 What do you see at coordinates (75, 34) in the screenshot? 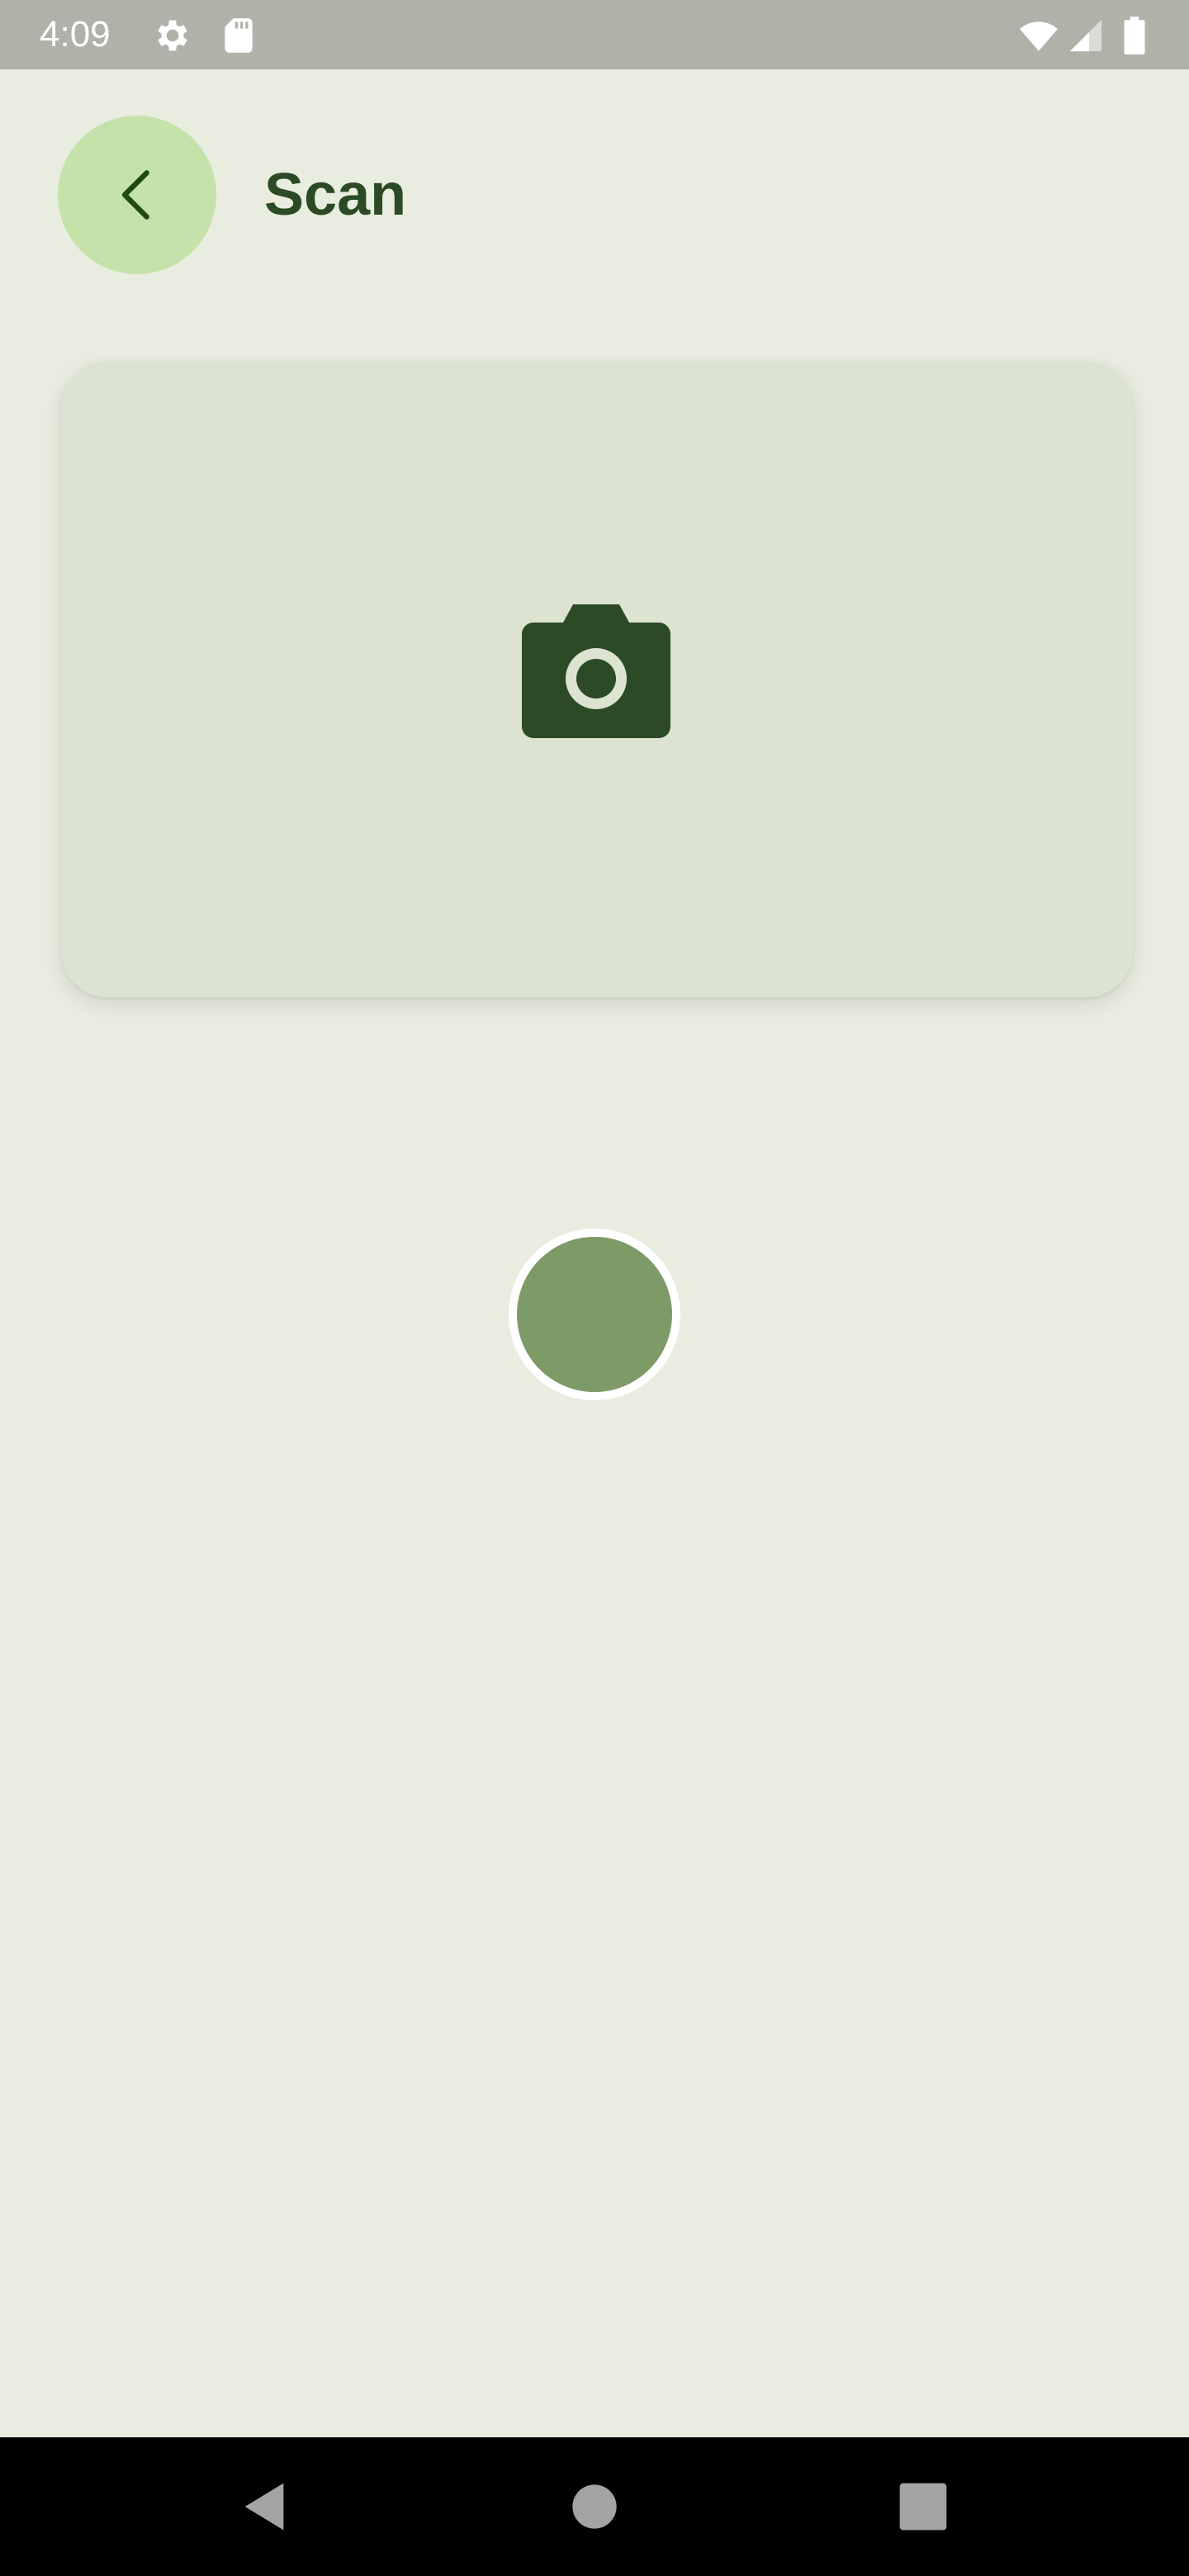
I see `status-time: 4:09` at bounding box center [75, 34].